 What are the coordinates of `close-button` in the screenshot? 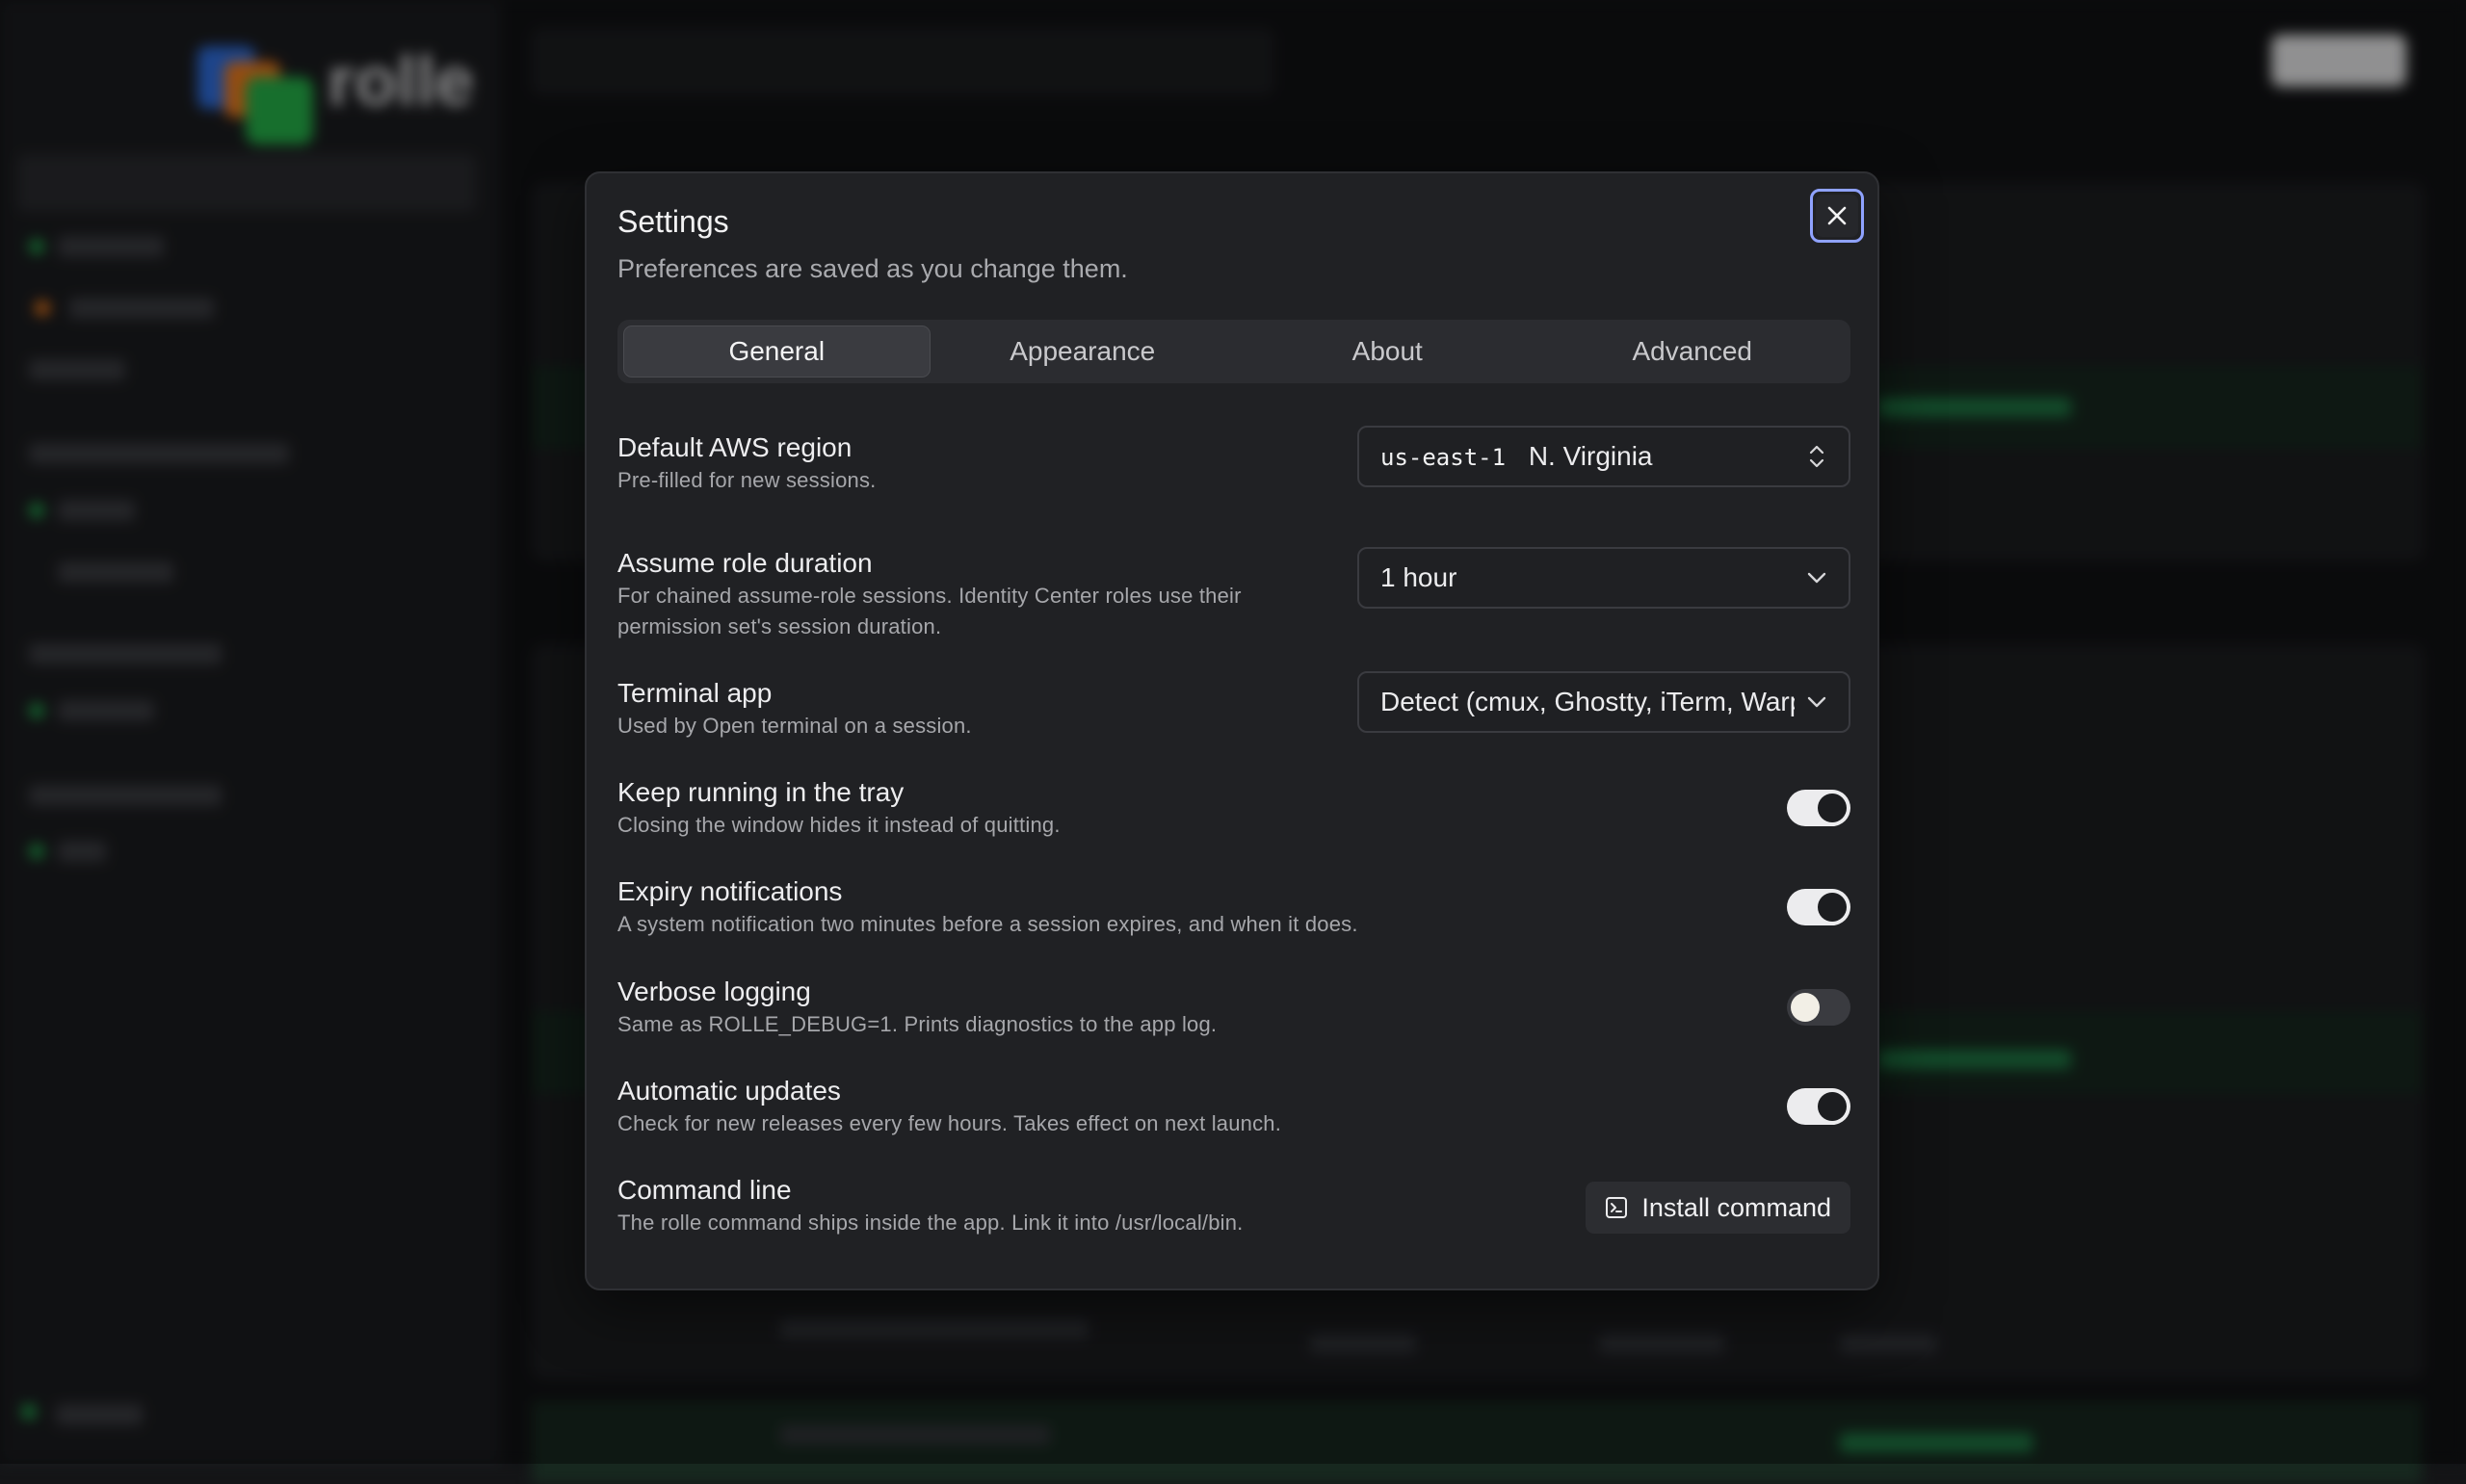 It's located at (1837, 216).